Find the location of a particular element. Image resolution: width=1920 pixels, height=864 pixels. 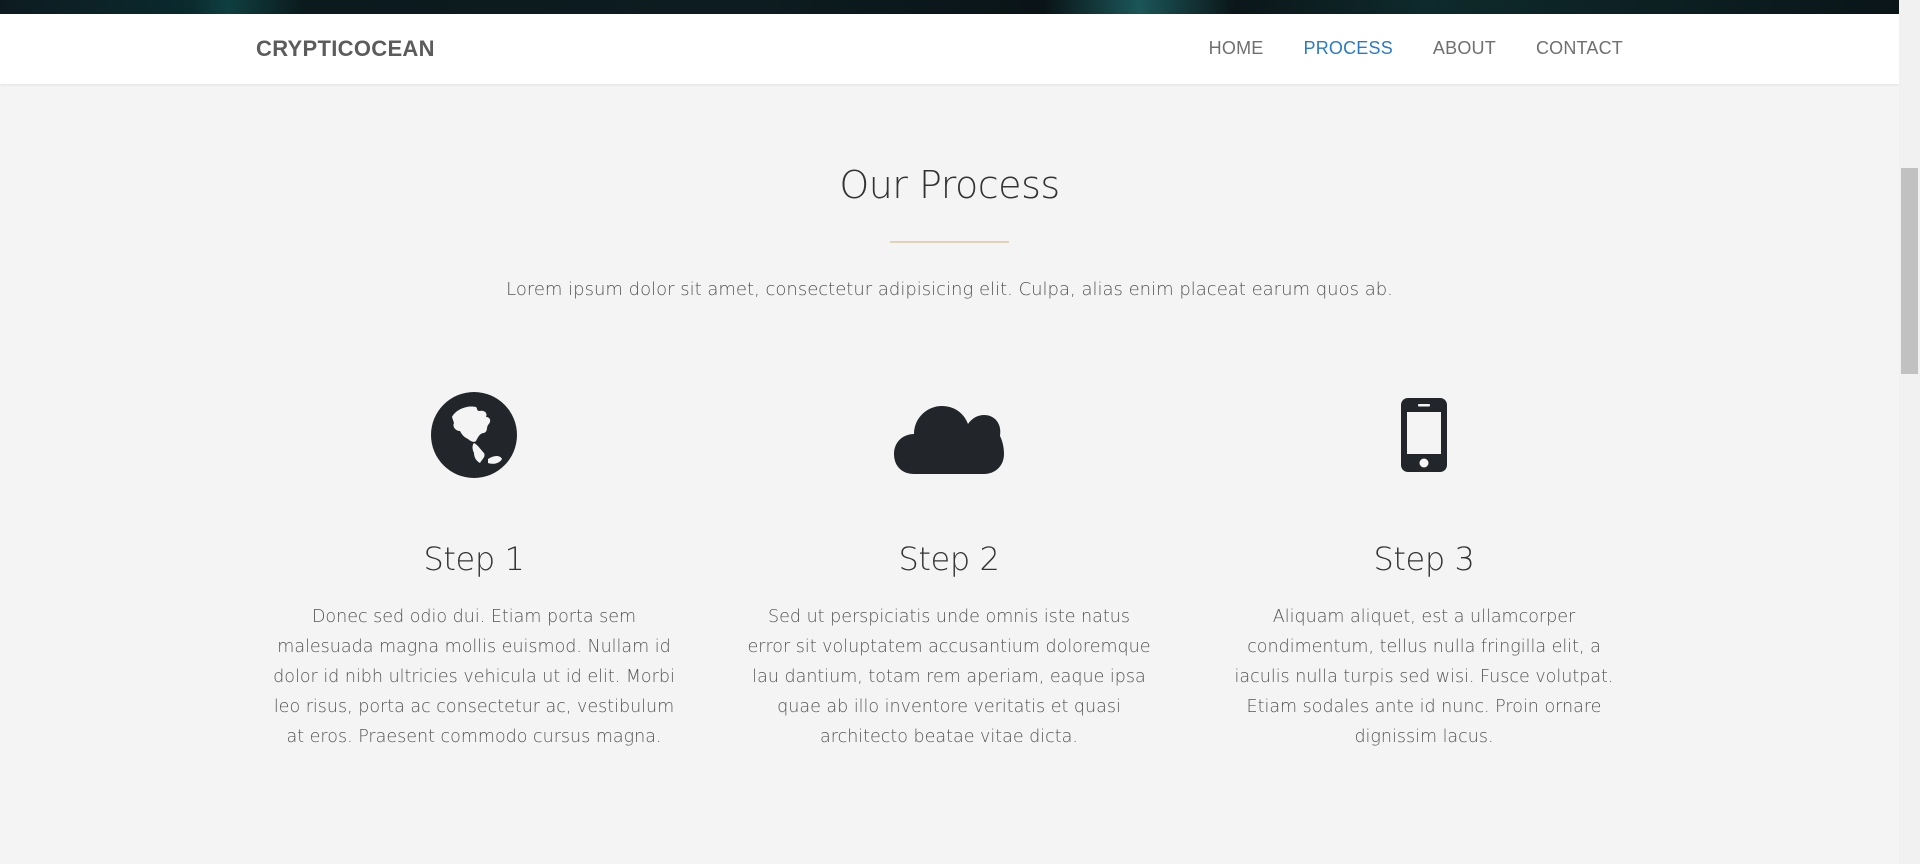

globe-icon is located at coordinates (474, 435).